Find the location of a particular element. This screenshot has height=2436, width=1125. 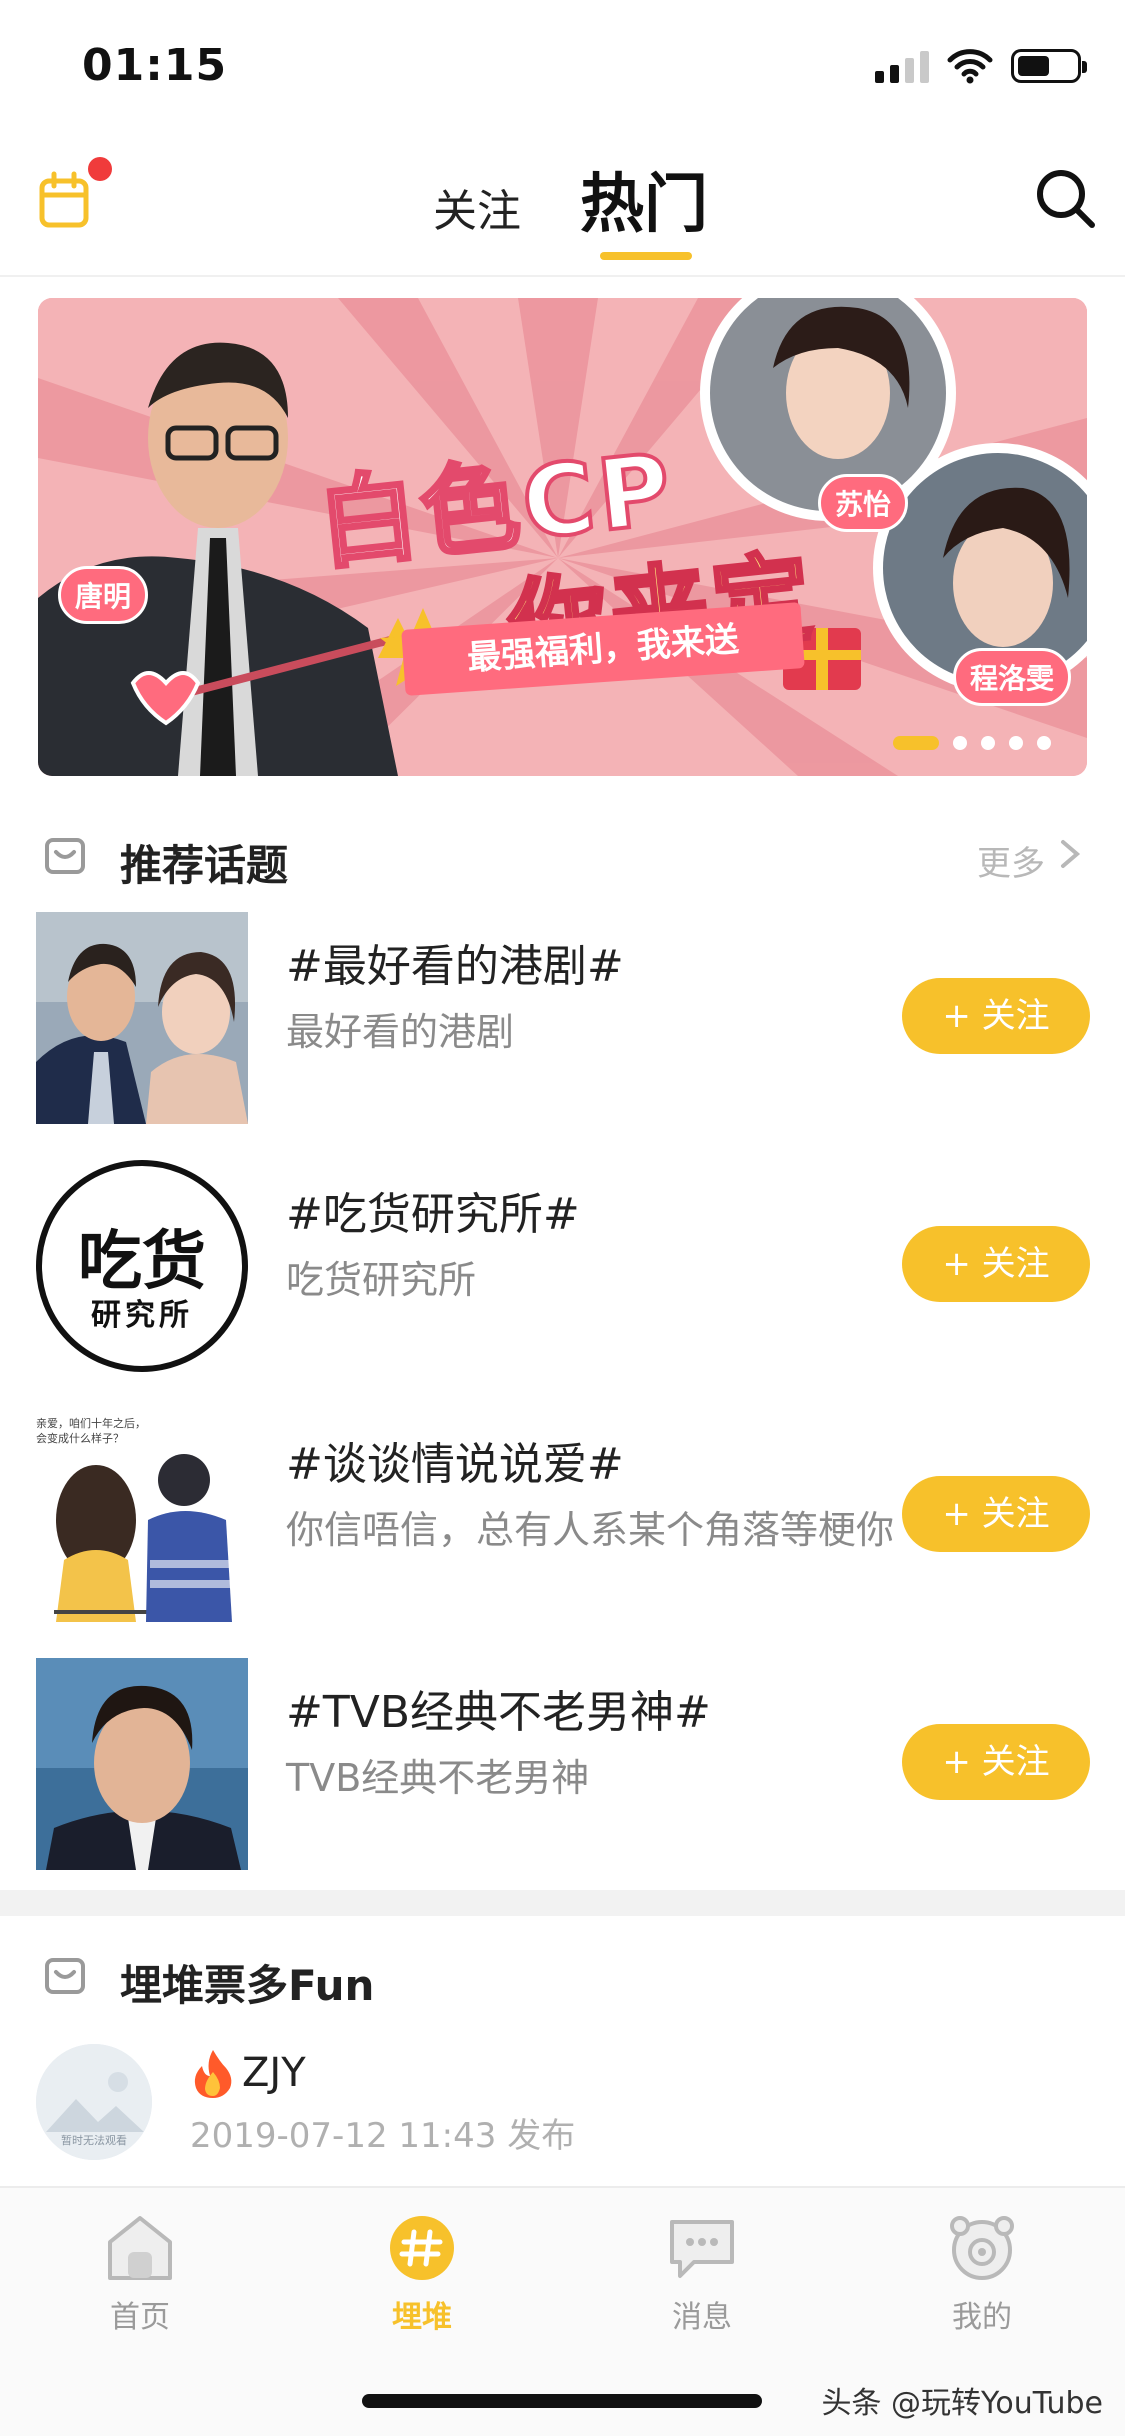

tab-profile: 我的 is located at coordinates (982, 2274).